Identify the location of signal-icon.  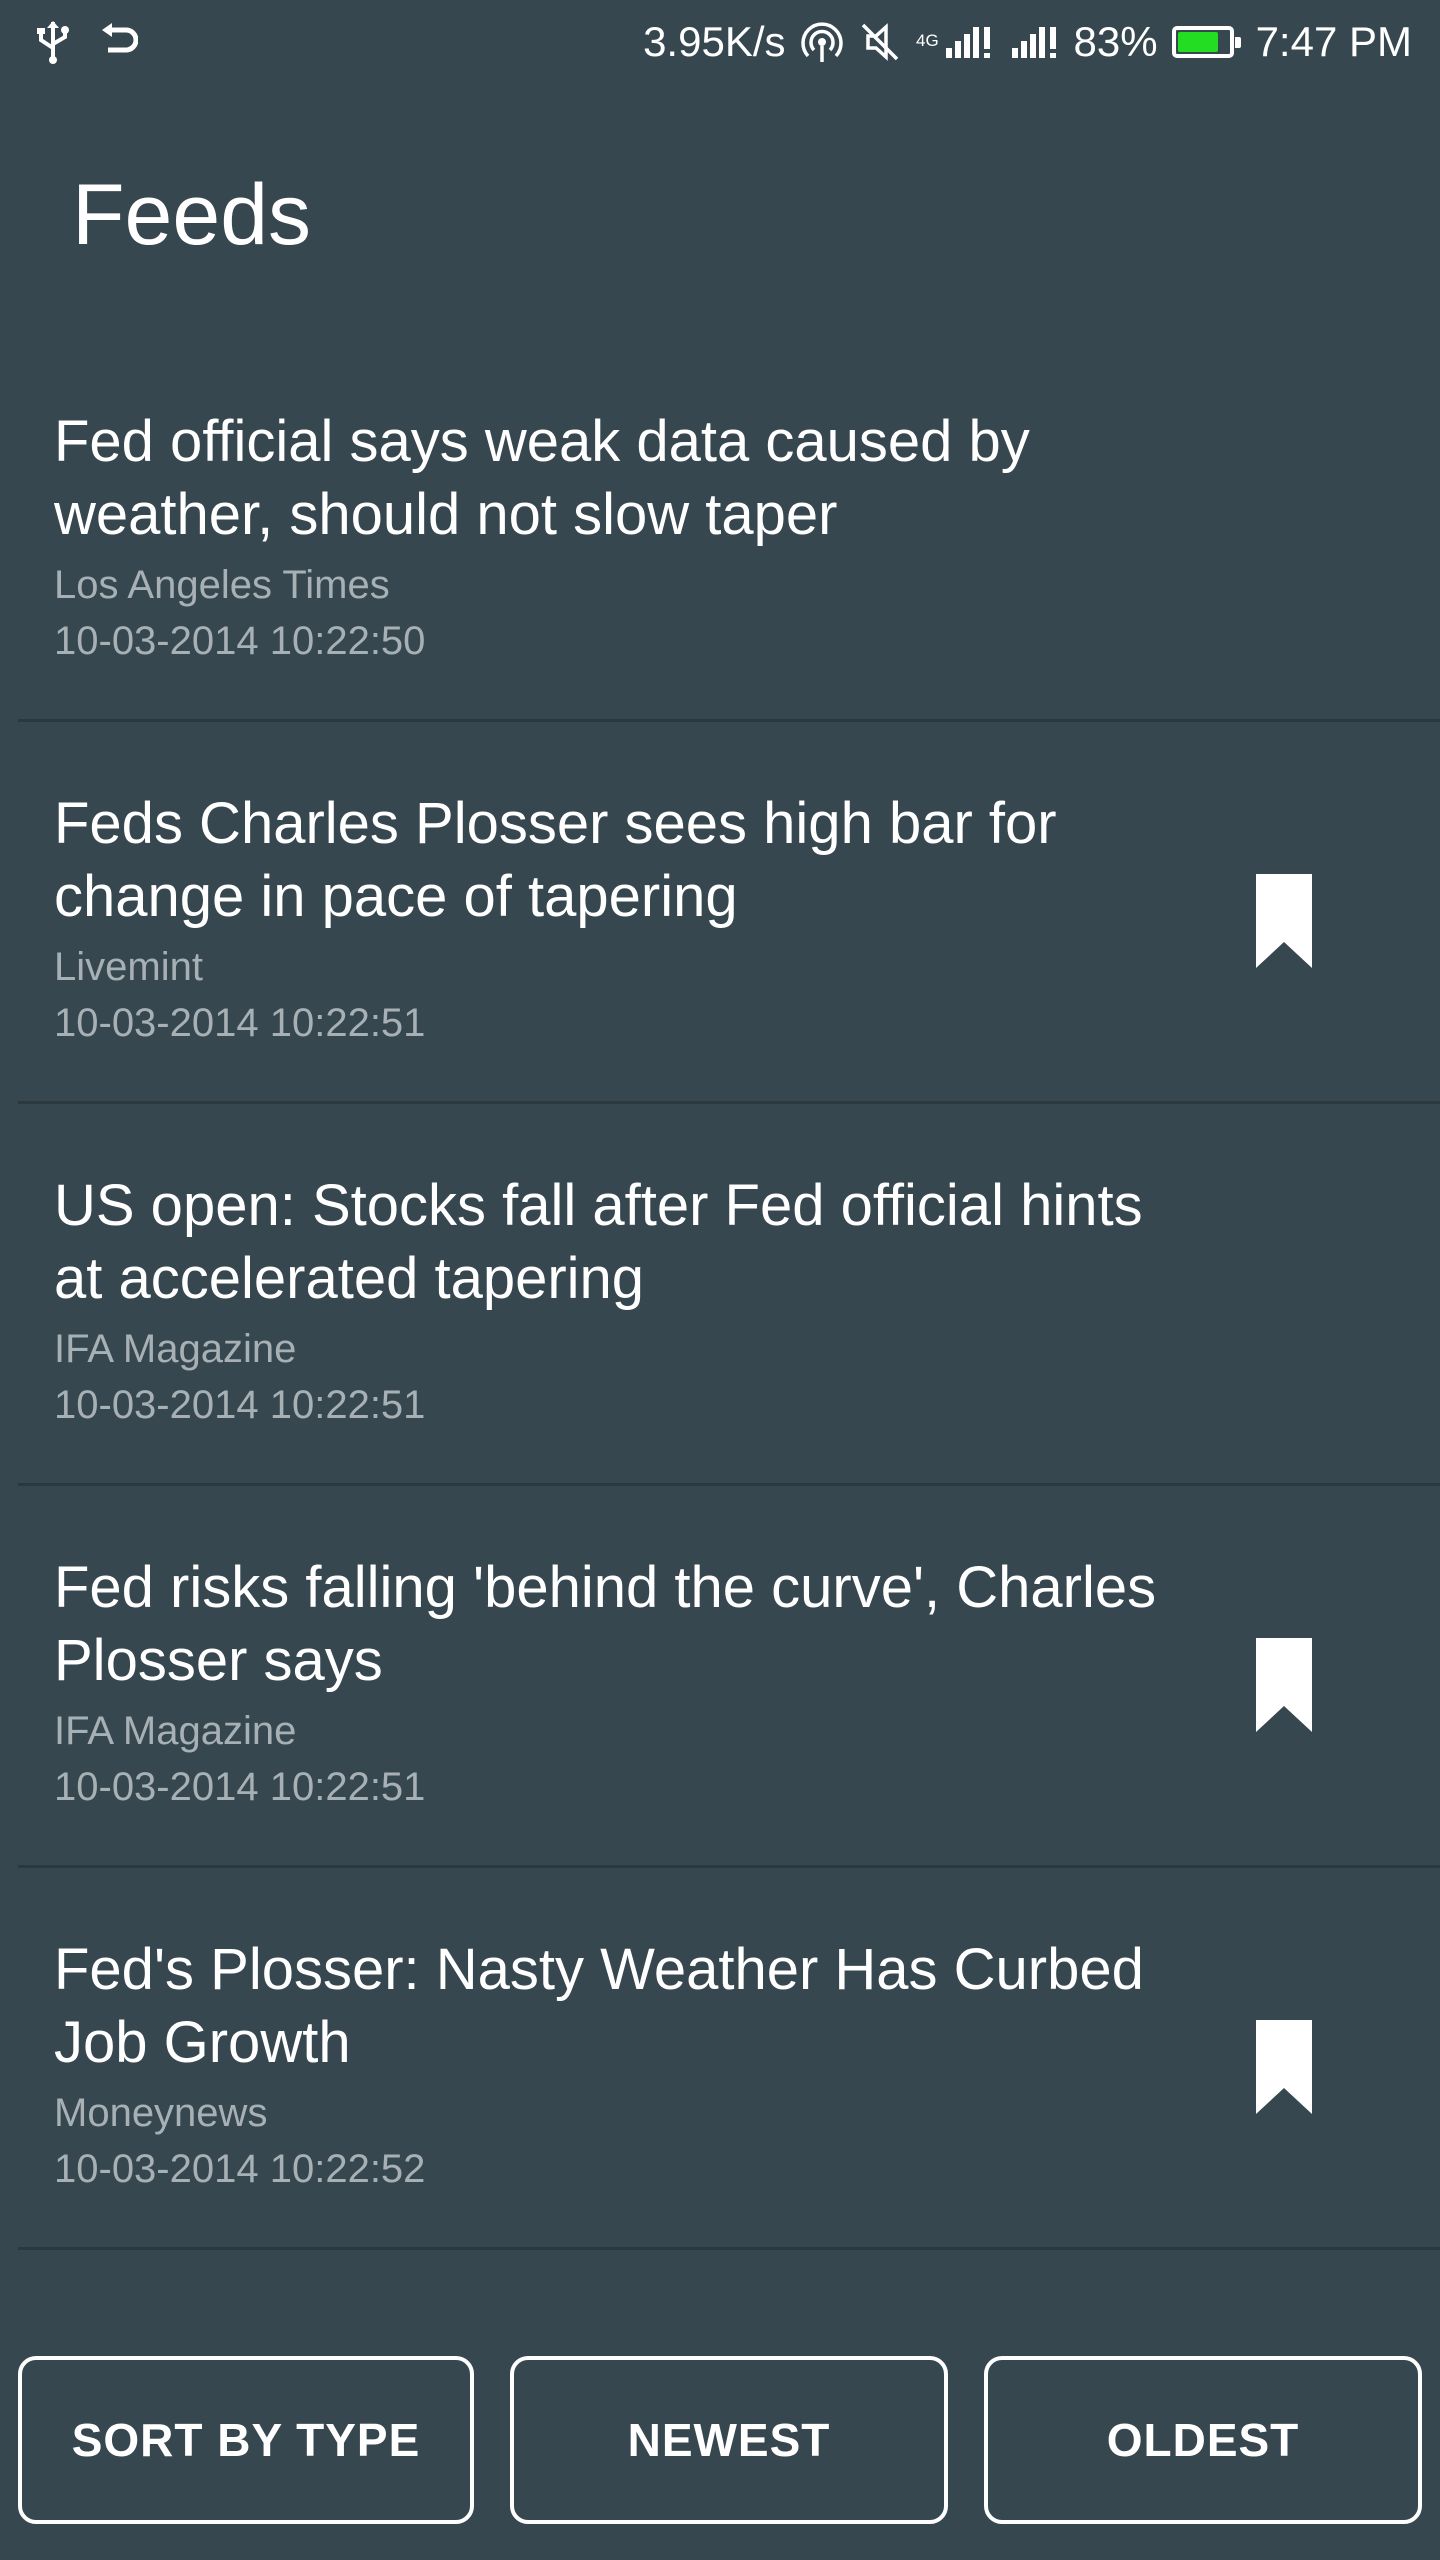
(1035, 42).